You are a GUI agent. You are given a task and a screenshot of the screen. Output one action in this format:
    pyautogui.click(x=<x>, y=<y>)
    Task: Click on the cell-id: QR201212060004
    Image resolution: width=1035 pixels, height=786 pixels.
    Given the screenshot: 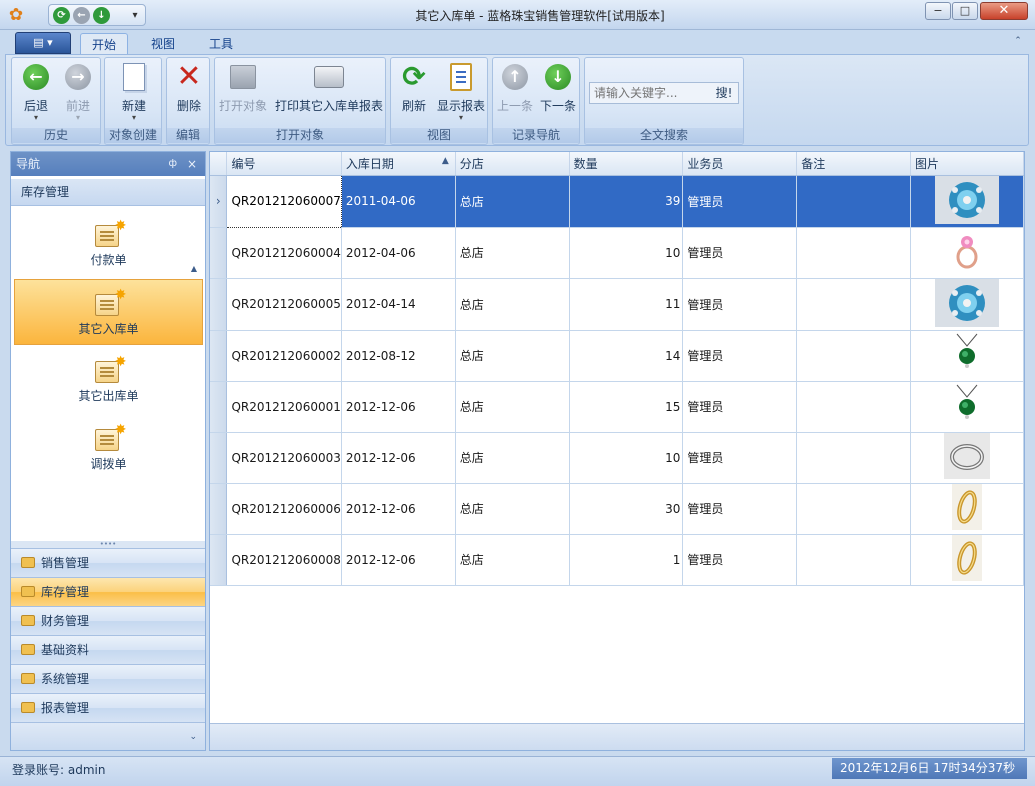 What is the action you would take?
    pyautogui.click(x=284, y=253)
    